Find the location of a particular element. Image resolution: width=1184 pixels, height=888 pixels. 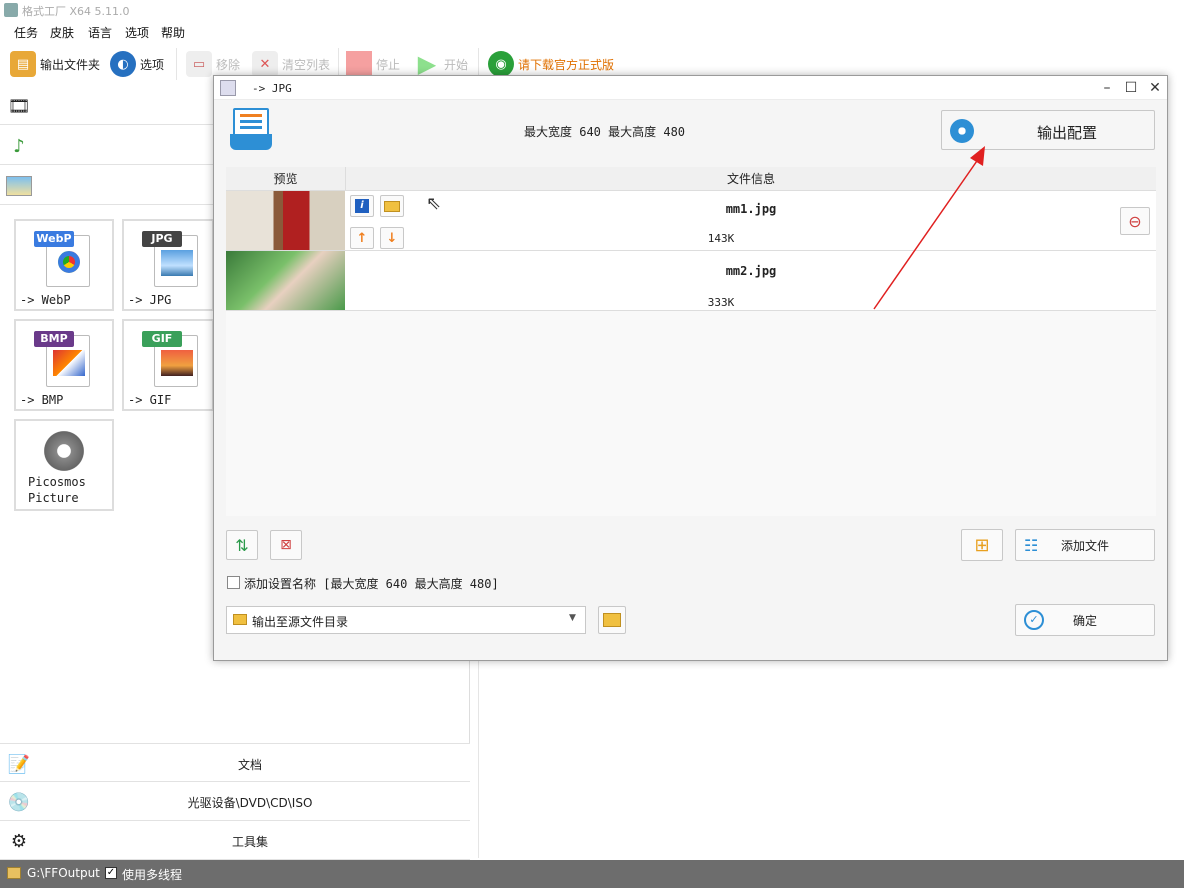

clear-files-button: ⊠ is located at coordinates (286, 545).